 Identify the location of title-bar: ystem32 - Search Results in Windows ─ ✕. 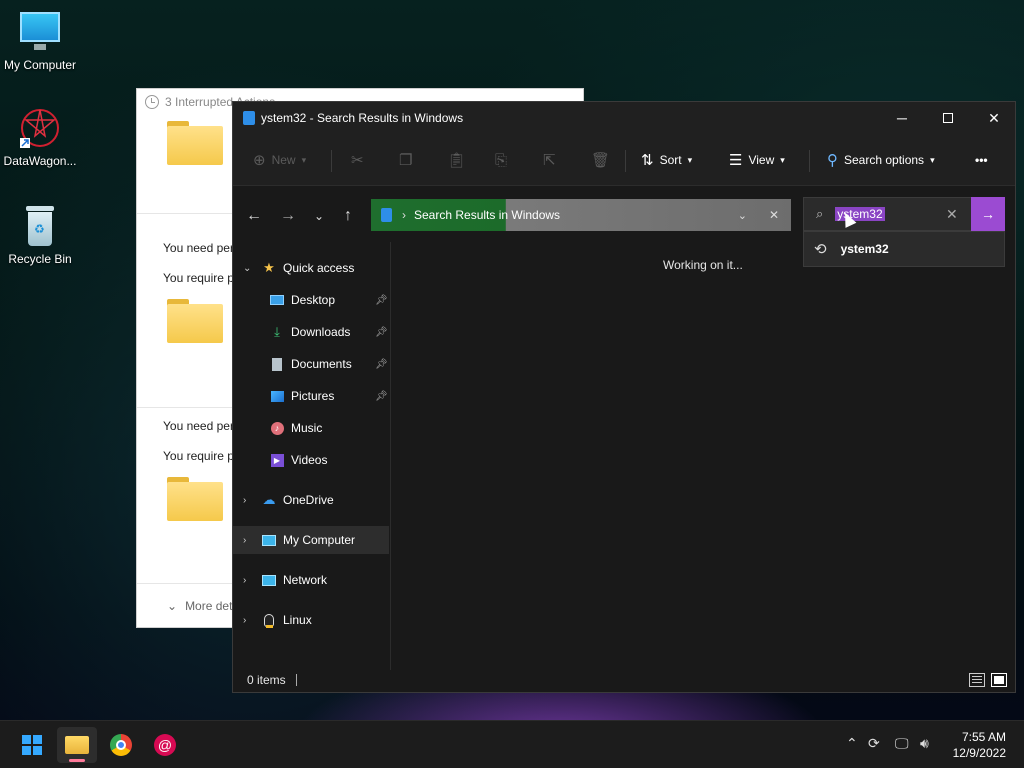
(624, 118).